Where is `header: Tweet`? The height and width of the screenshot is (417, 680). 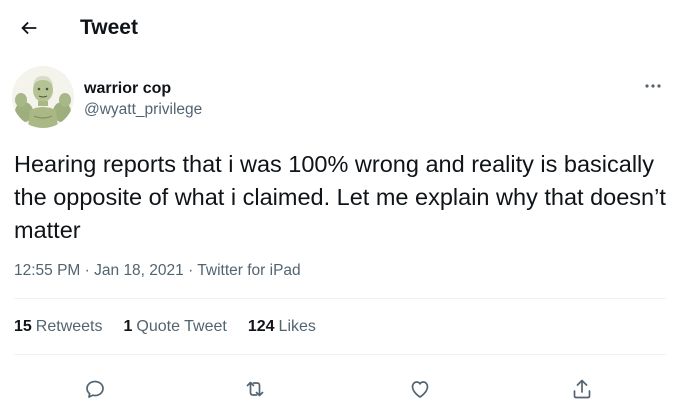 header: Tweet is located at coordinates (340, 28).